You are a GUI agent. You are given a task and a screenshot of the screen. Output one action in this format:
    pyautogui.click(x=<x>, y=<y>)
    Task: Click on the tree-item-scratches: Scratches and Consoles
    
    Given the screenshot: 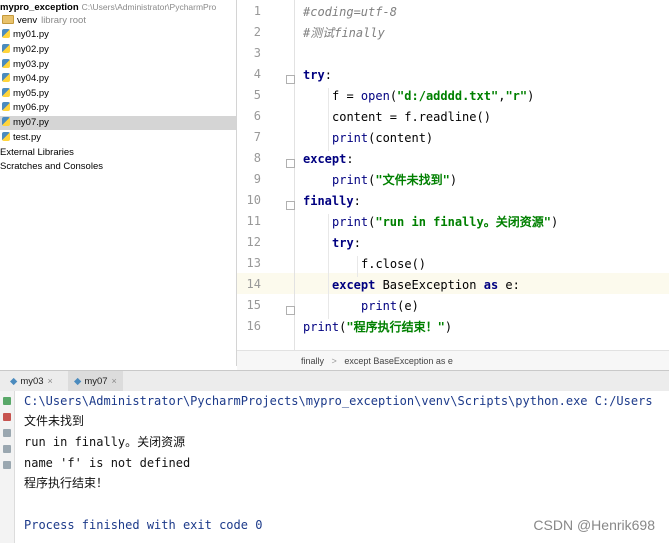 What is the action you would take?
    pyautogui.click(x=51, y=167)
    